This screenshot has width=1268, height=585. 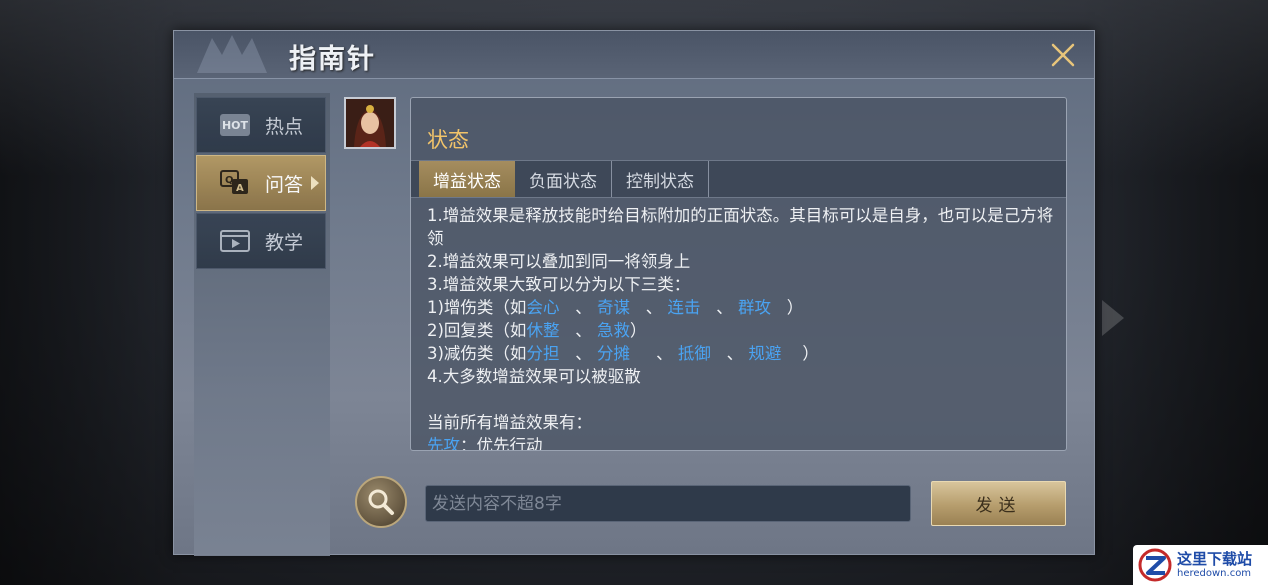 I want to click on keyword-link: 规避, so click(x=764, y=353).